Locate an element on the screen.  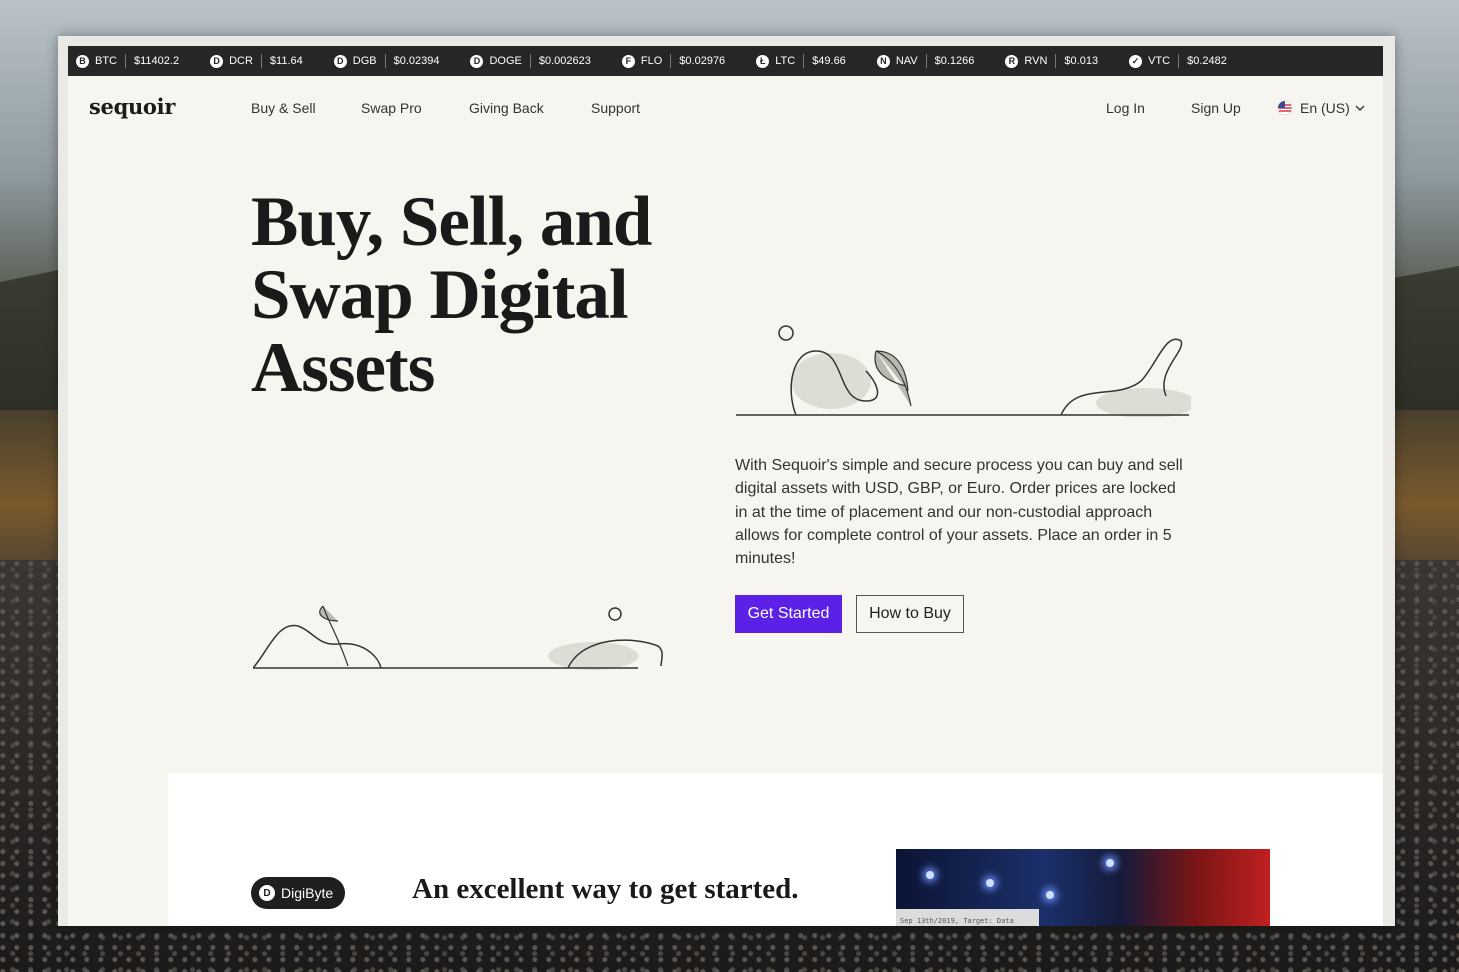
digibyte-logo-icon: D is located at coordinates (267, 893).